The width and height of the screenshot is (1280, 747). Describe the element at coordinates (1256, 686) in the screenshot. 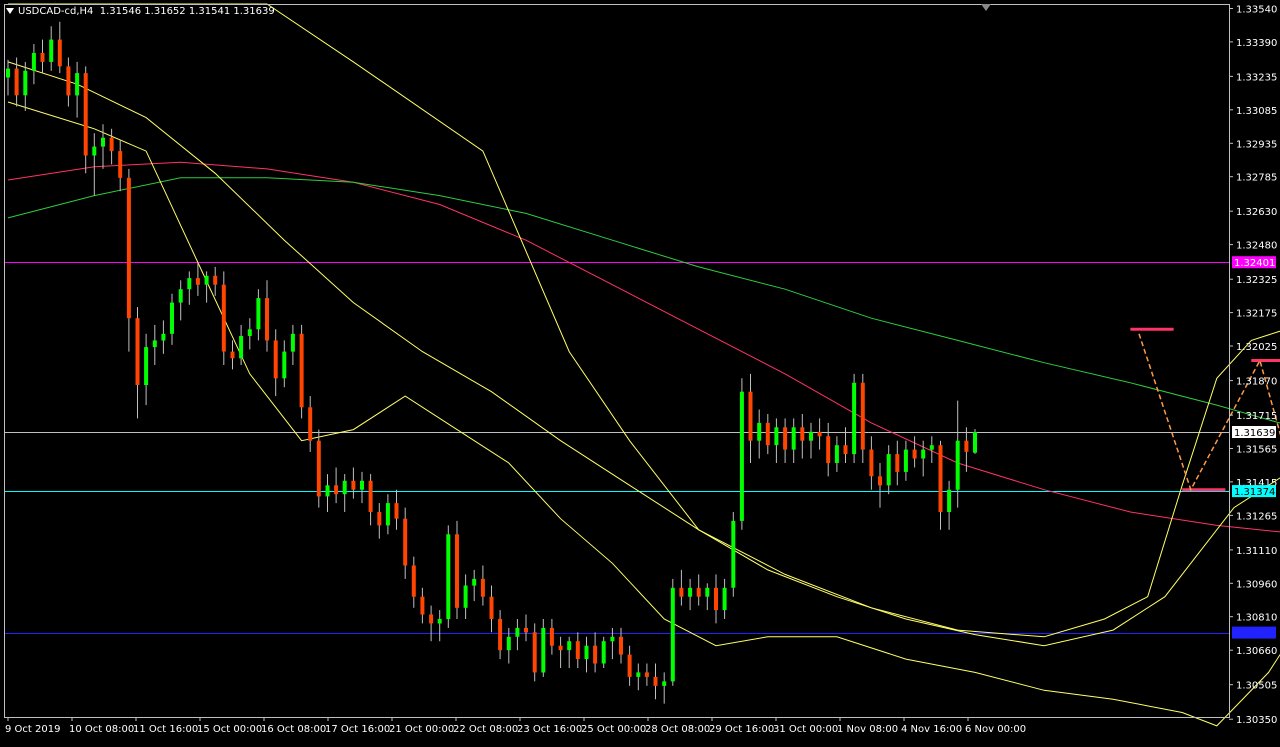

I see `y-tick-label: 1.30505` at that location.